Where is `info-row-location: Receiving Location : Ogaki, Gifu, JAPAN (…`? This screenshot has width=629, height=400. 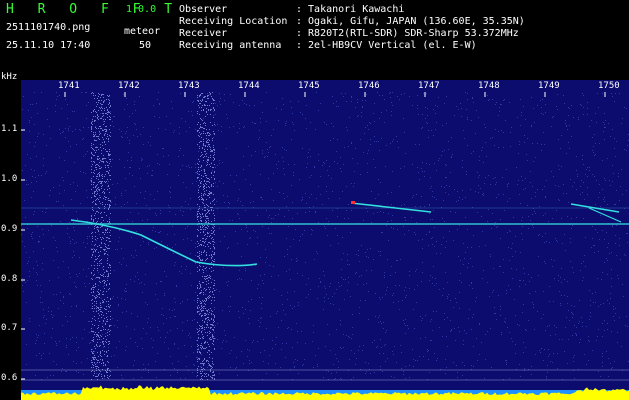
info-row-location: Receiving Location : Ogaki, Gifu, JAPAN (… is located at coordinates (352, 21).